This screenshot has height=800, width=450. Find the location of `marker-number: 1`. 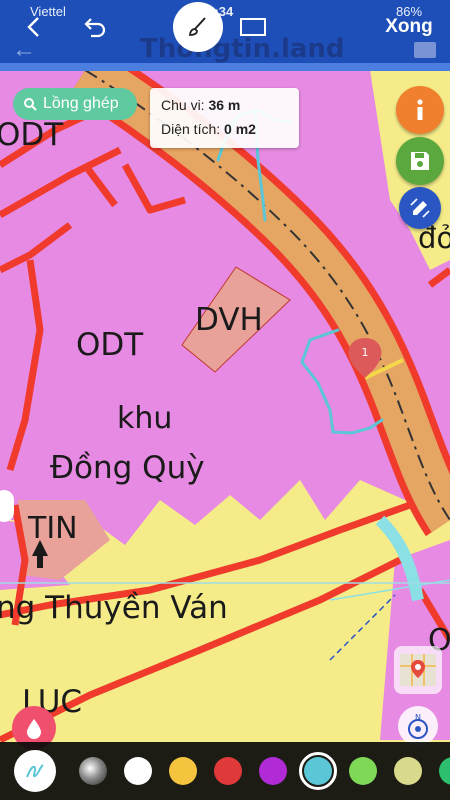

marker-number: 1 is located at coordinates (365, 352).